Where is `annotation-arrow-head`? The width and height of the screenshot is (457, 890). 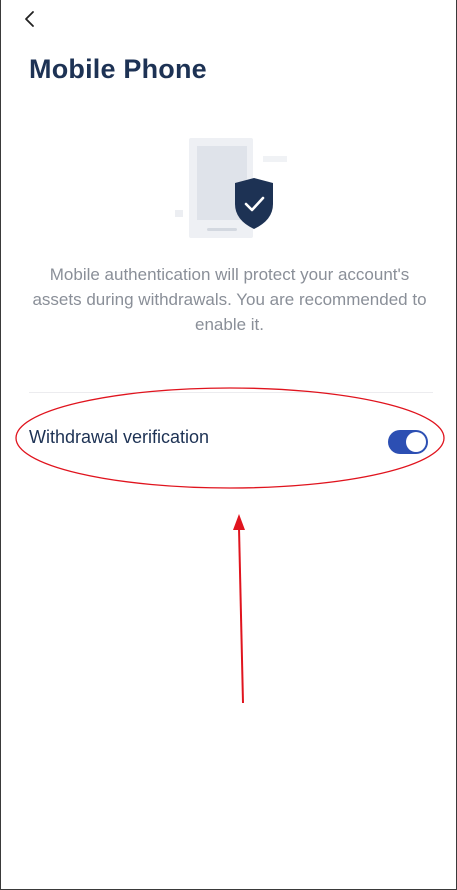 annotation-arrow-head is located at coordinates (239, 522).